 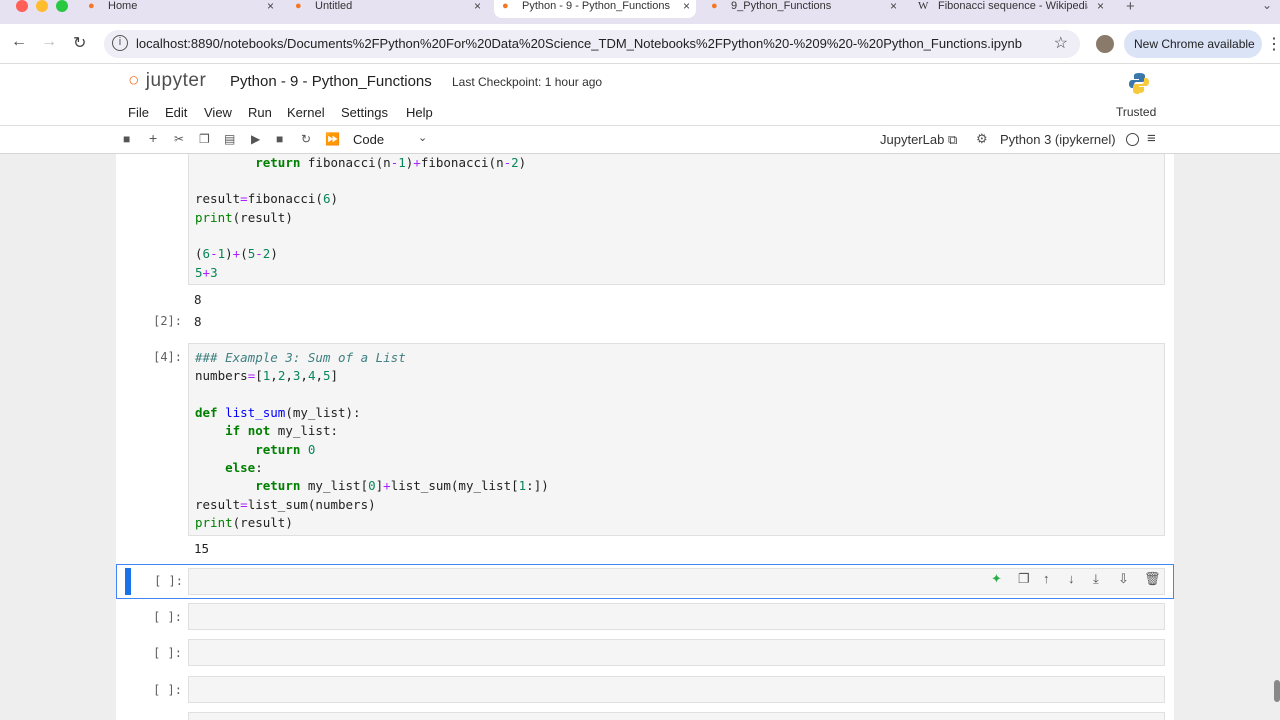 I want to click on reload-icon: ↻, so click(x=79, y=43).